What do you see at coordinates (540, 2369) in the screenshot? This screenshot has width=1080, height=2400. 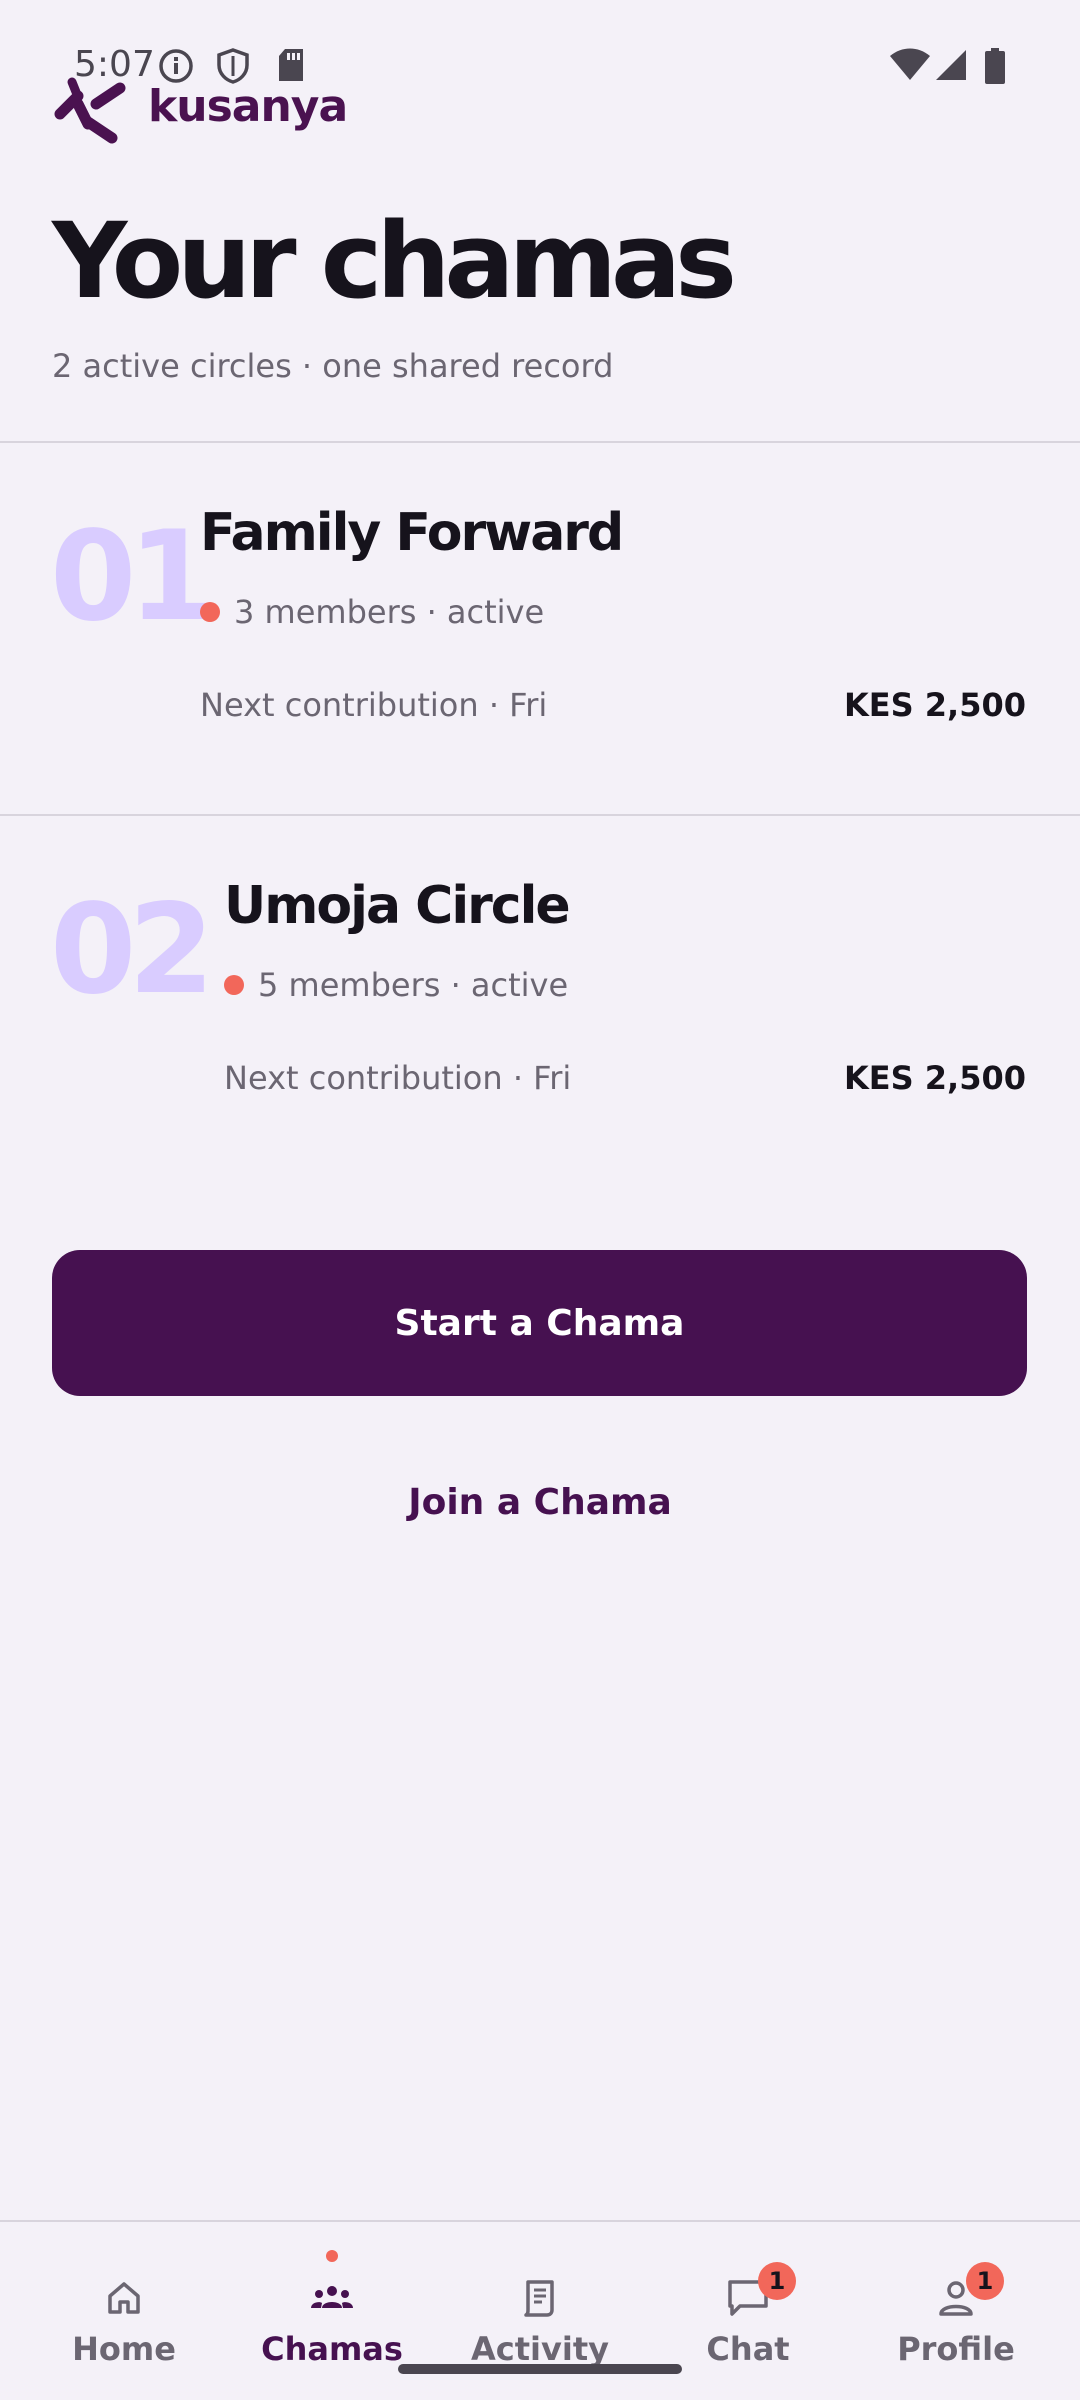 I see `home-indicator` at bounding box center [540, 2369].